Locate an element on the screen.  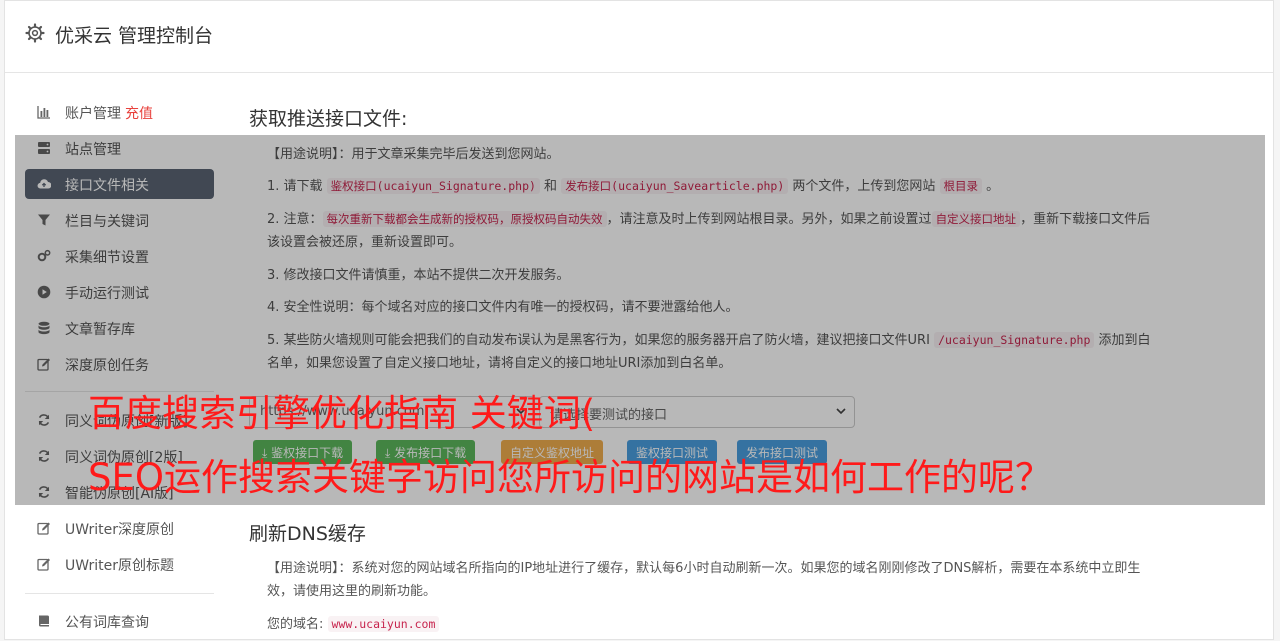
sidebar-item-account: 账户管理 充值 is located at coordinates (119, 112).